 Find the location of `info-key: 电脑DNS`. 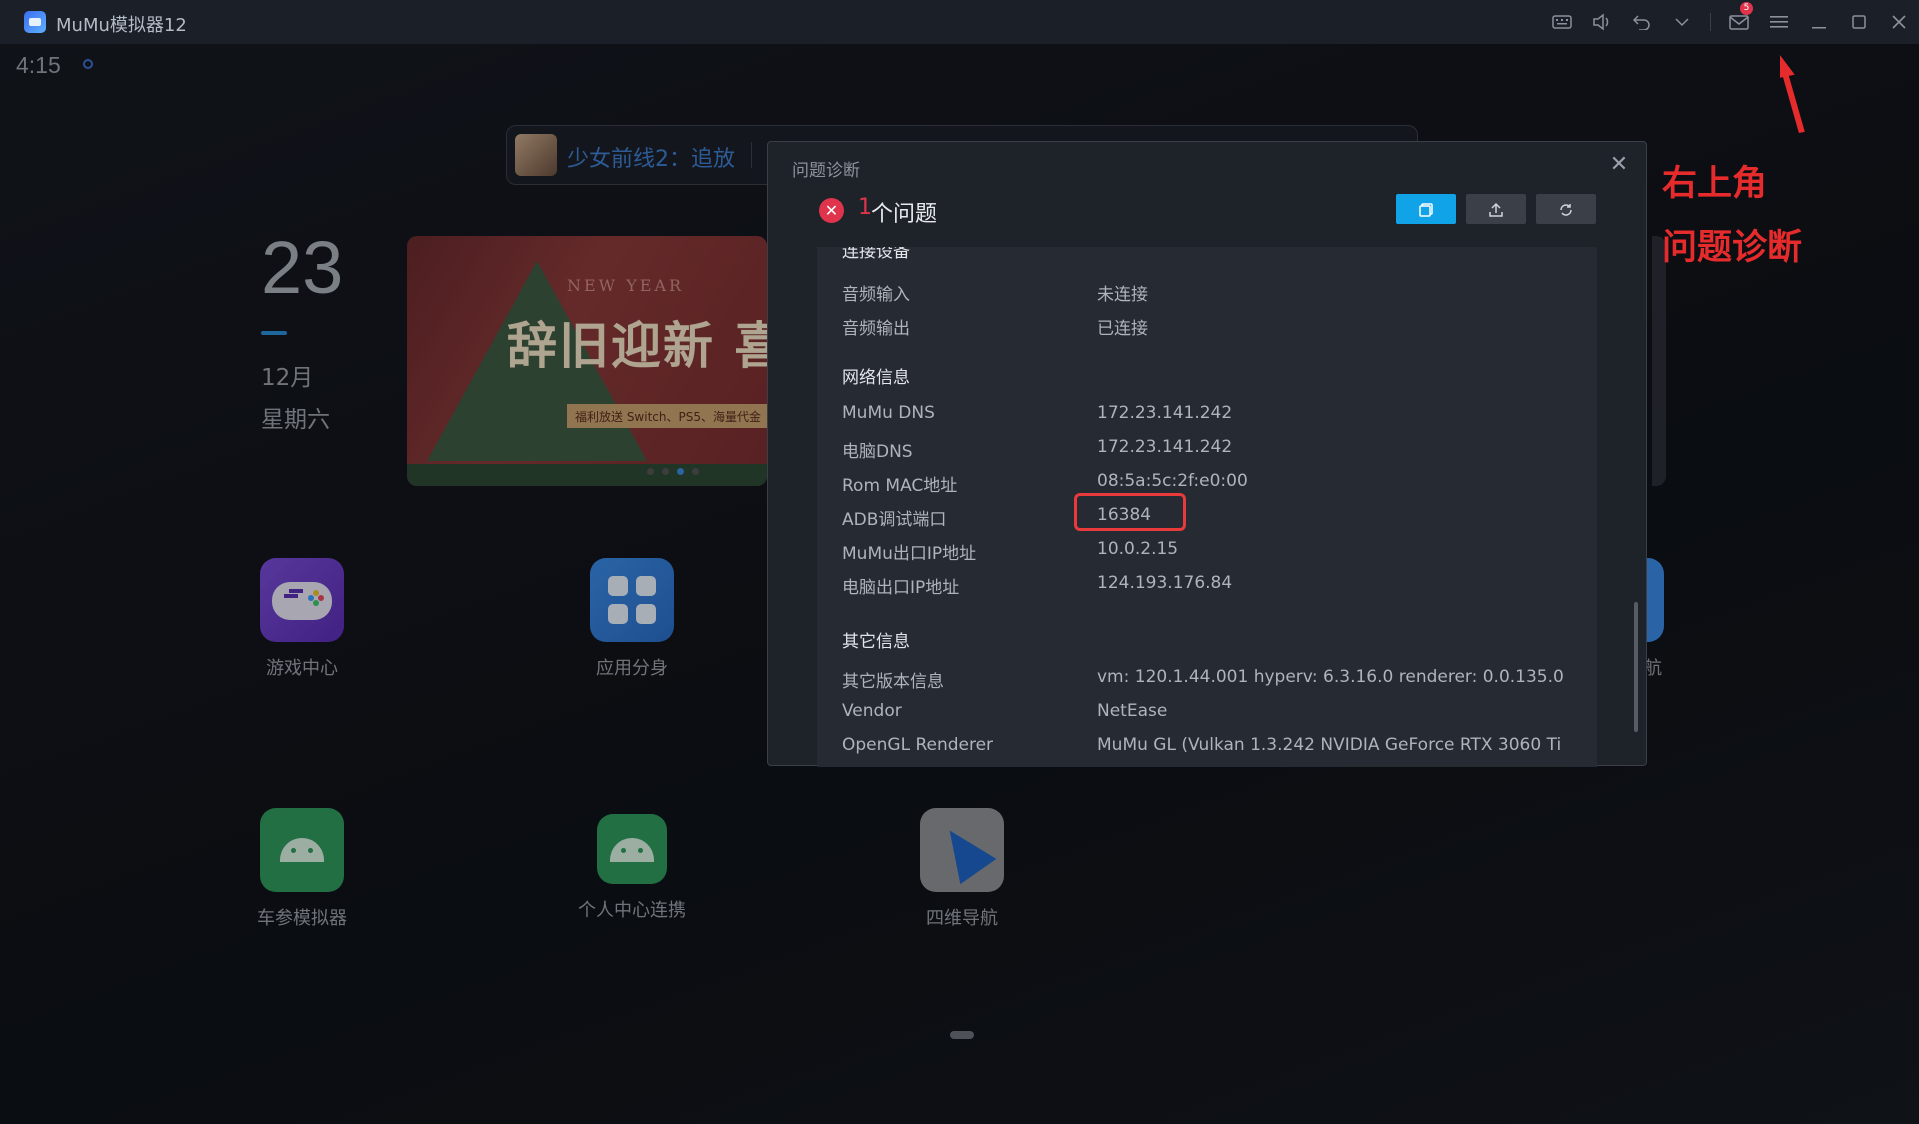

info-key: 电脑DNS is located at coordinates (877, 452).